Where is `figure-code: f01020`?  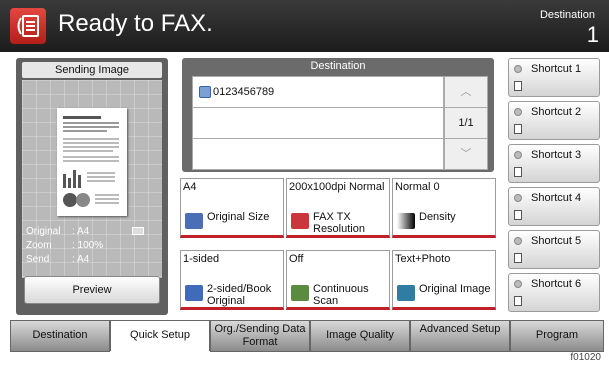 figure-code: f01020 is located at coordinates (585, 357).